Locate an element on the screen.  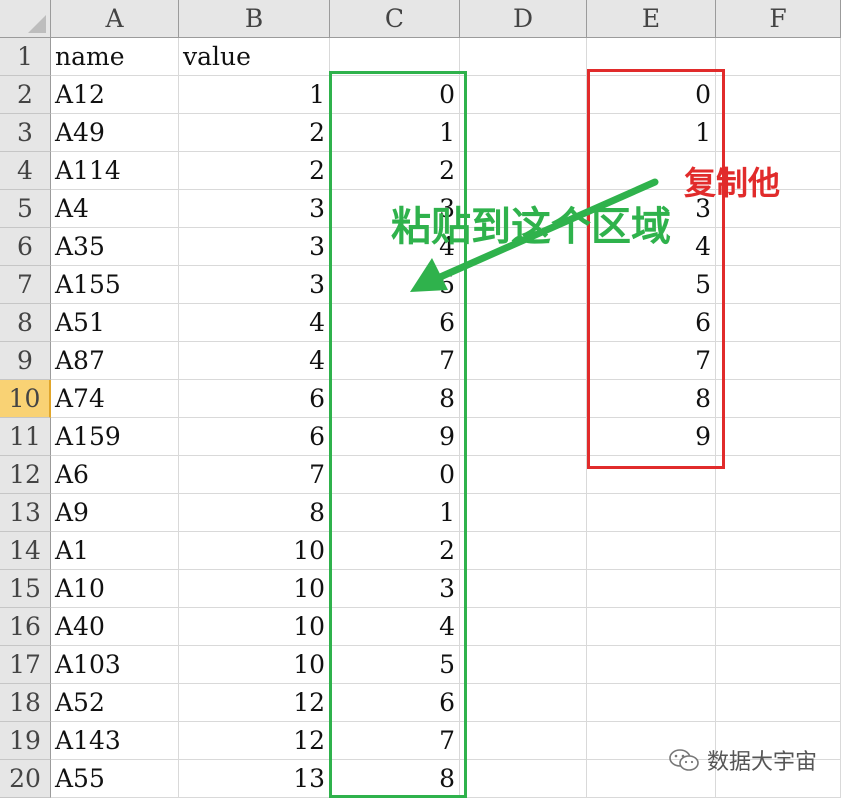
cell-b12: 7 is located at coordinates (254, 475).